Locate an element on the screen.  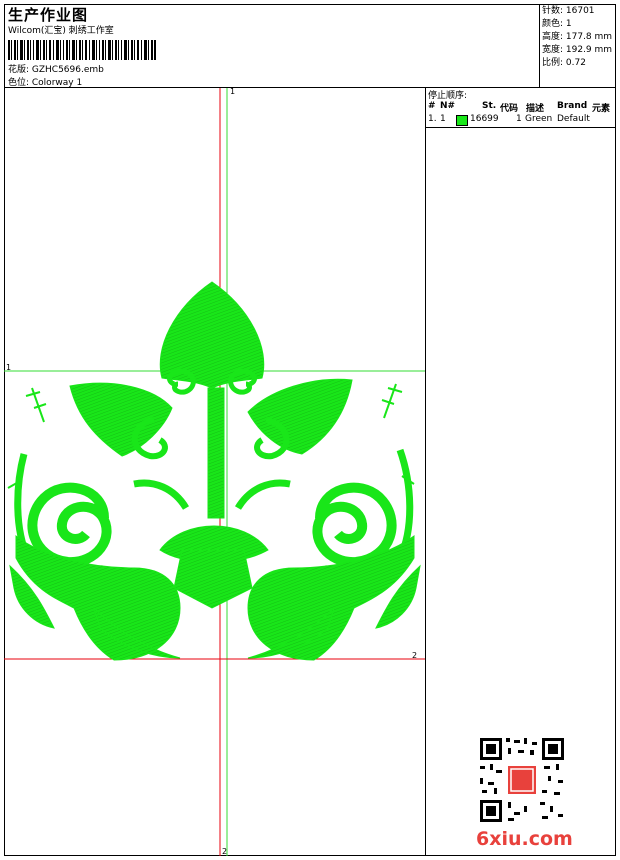
design-height: 高度: 177.8 mm is located at coordinates (577, 37).